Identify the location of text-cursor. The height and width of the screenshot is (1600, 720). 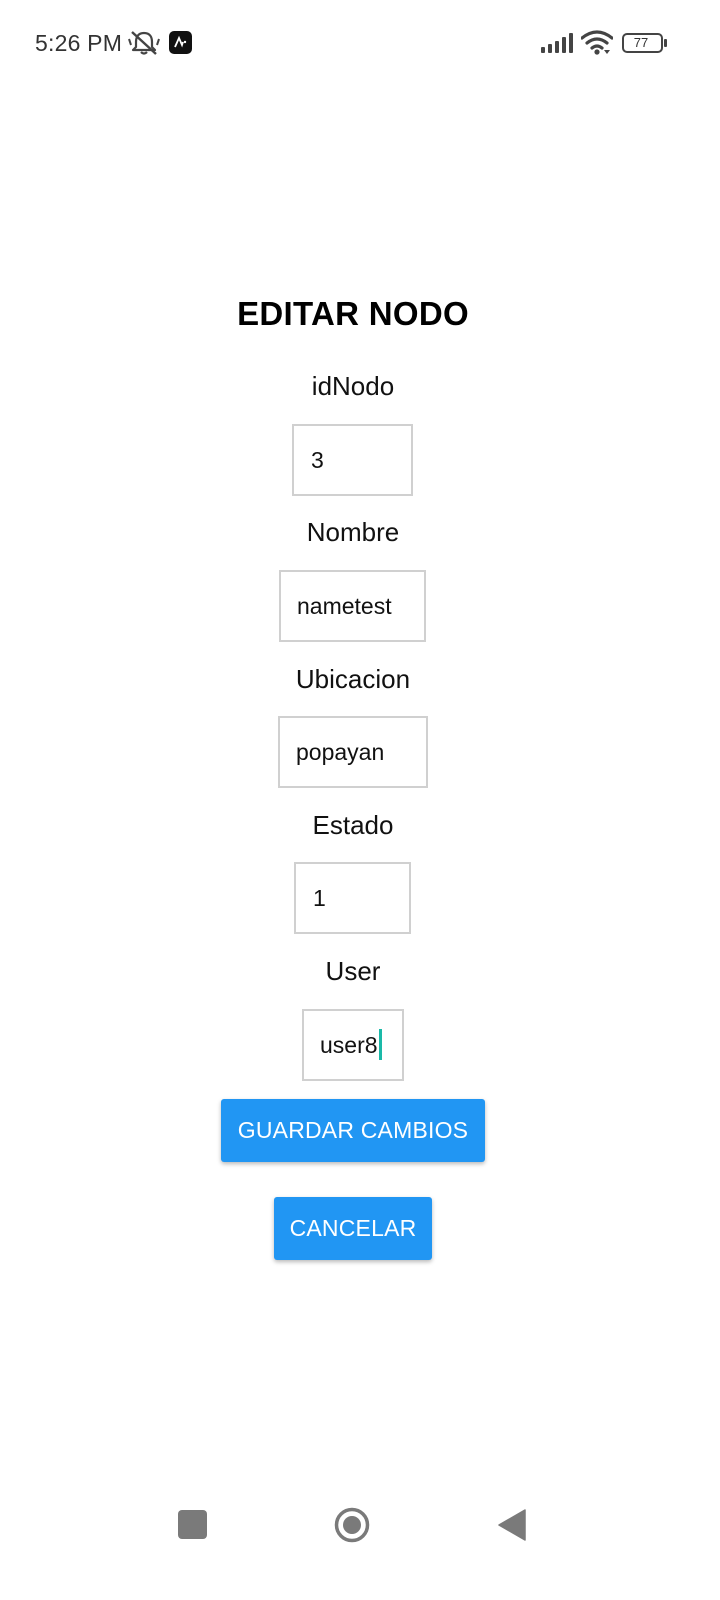
(380, 1045).